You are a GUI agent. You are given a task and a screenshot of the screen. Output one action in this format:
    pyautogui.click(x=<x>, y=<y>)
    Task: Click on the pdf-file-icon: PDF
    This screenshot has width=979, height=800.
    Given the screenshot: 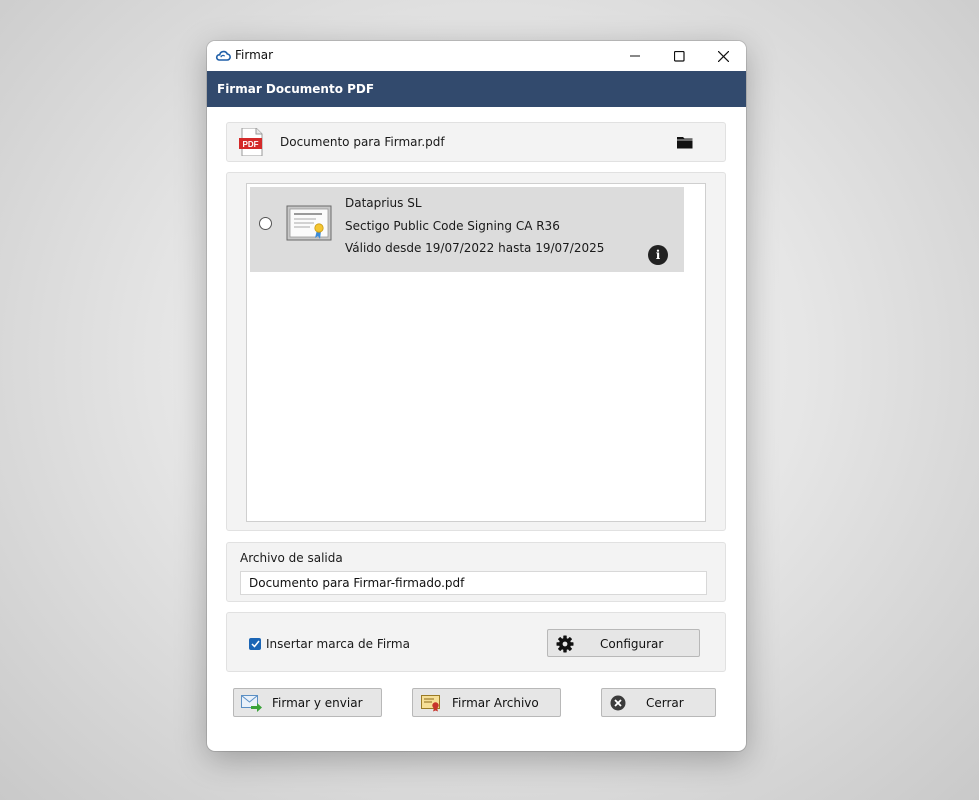 What is the action you would take?
    pyautogui.click(x=251, y=142)
    